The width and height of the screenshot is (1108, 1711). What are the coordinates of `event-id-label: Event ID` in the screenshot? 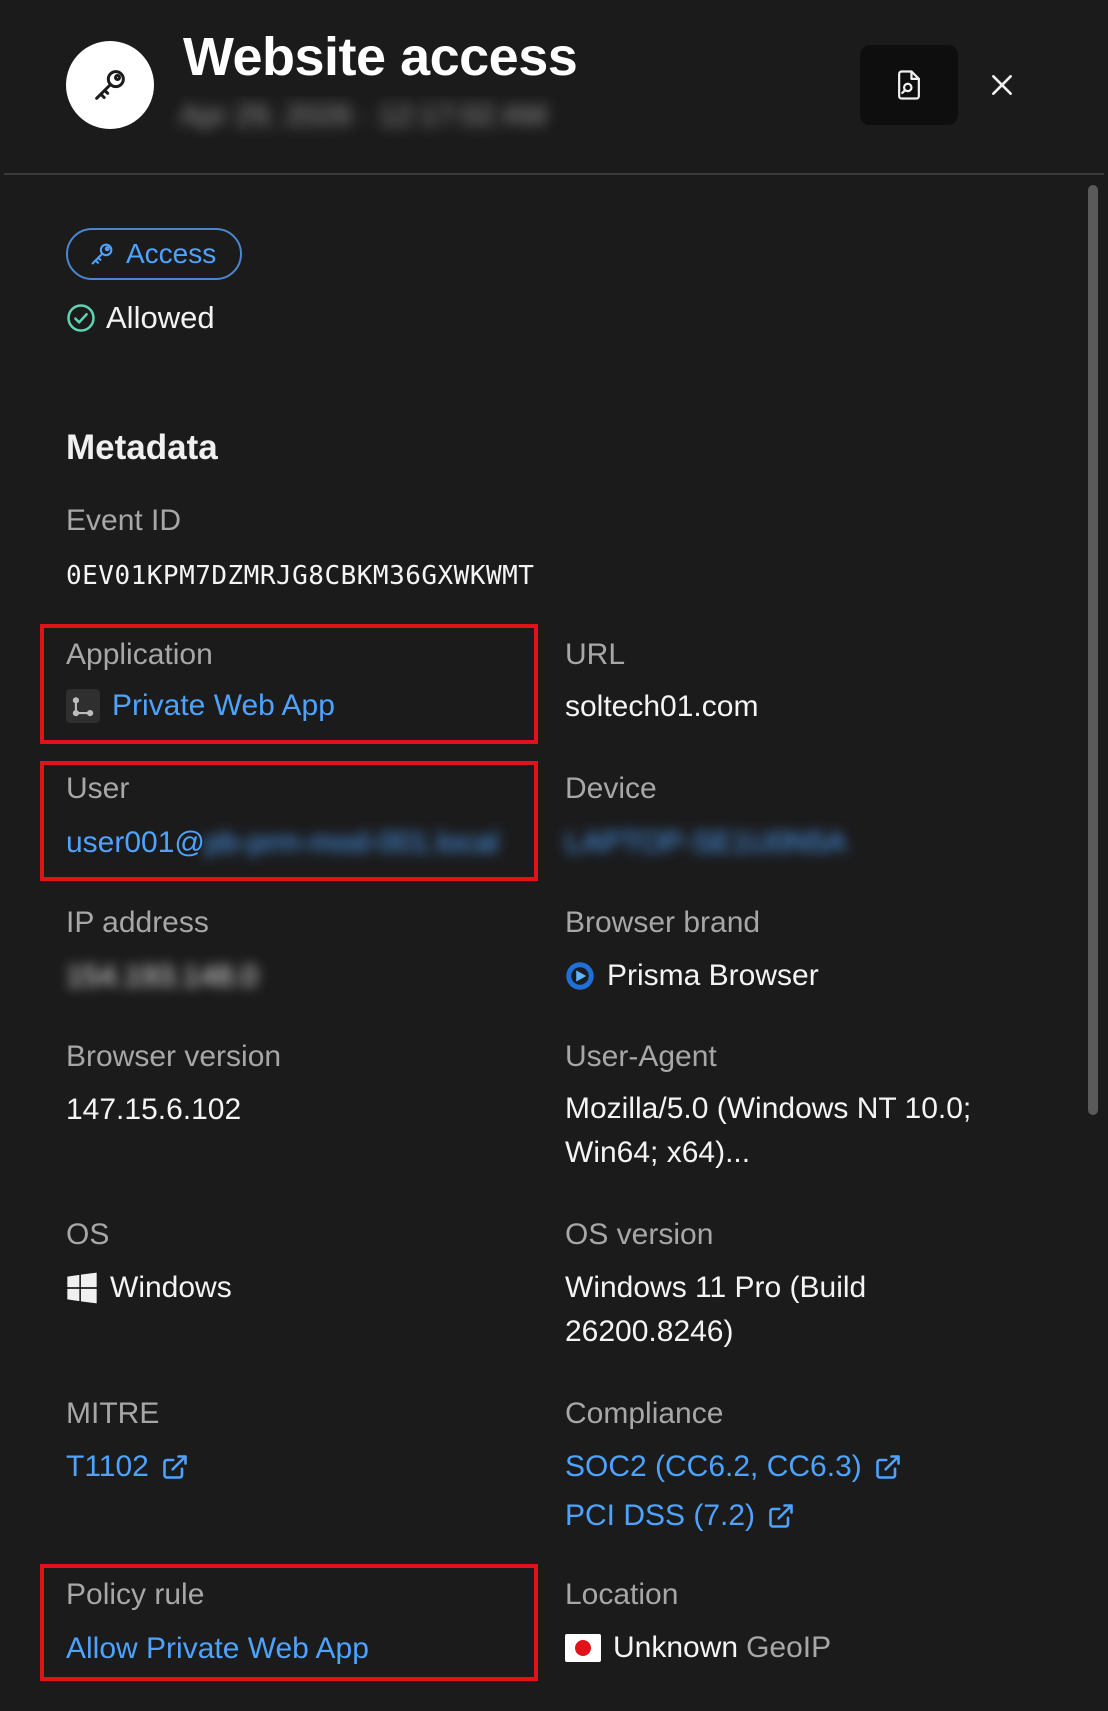 It's located at (124, 520).